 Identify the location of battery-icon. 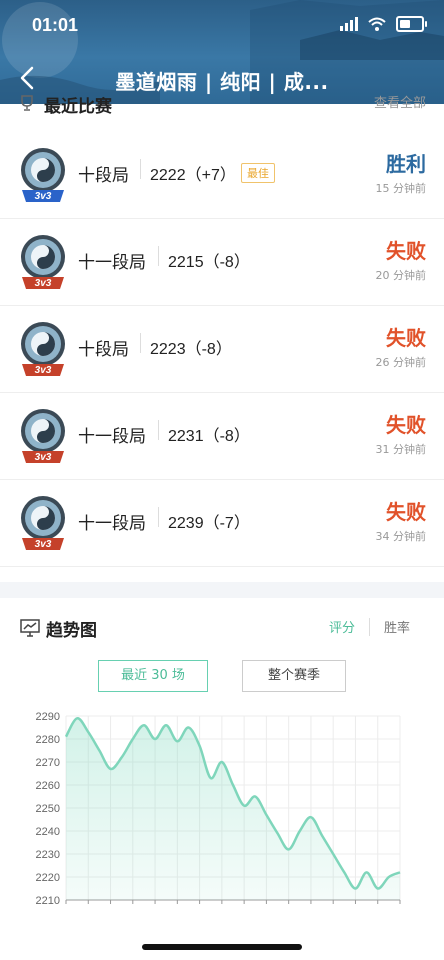
(411, 24).